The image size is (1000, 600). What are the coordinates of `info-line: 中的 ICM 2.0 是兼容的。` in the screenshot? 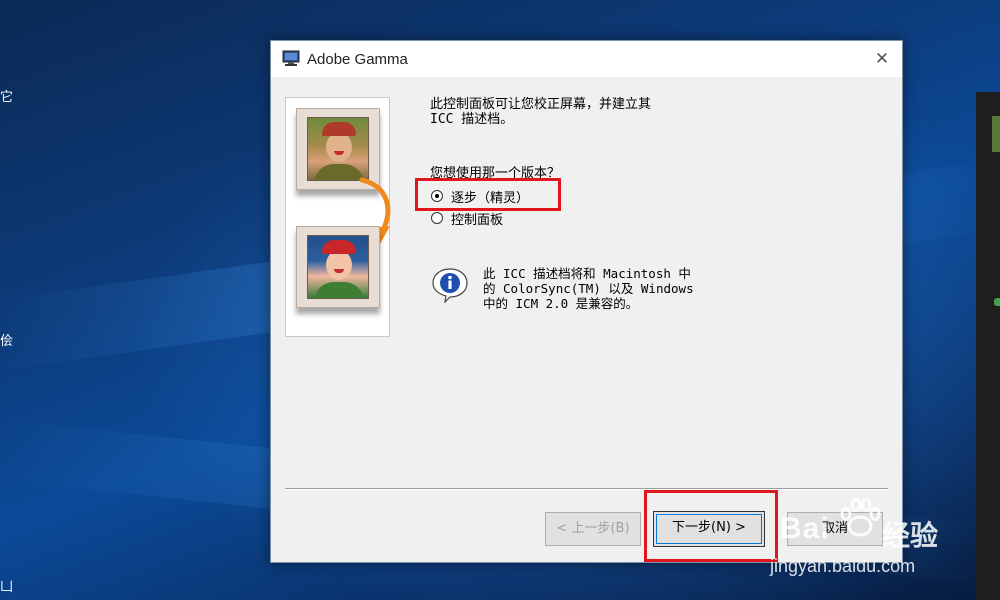 It's located at (561, 303).